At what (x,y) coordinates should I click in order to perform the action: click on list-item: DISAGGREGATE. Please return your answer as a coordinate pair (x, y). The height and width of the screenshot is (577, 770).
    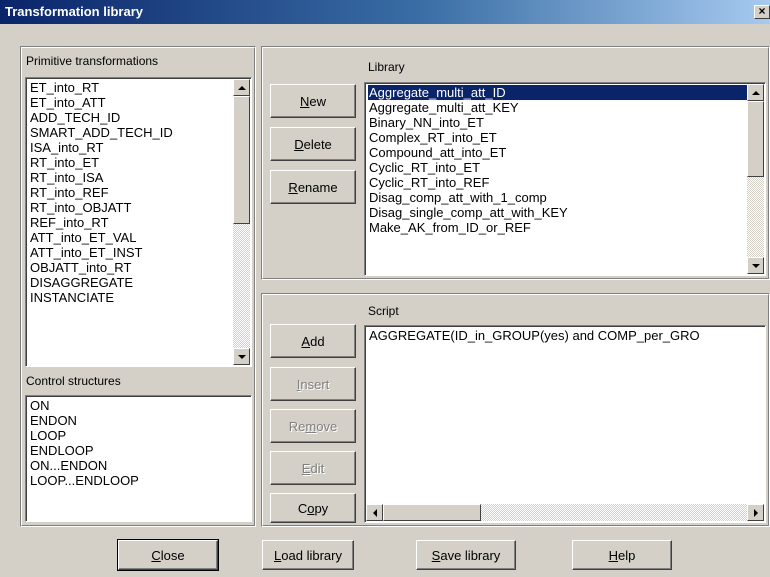
    Looking at the image, I should click on (131, 282).